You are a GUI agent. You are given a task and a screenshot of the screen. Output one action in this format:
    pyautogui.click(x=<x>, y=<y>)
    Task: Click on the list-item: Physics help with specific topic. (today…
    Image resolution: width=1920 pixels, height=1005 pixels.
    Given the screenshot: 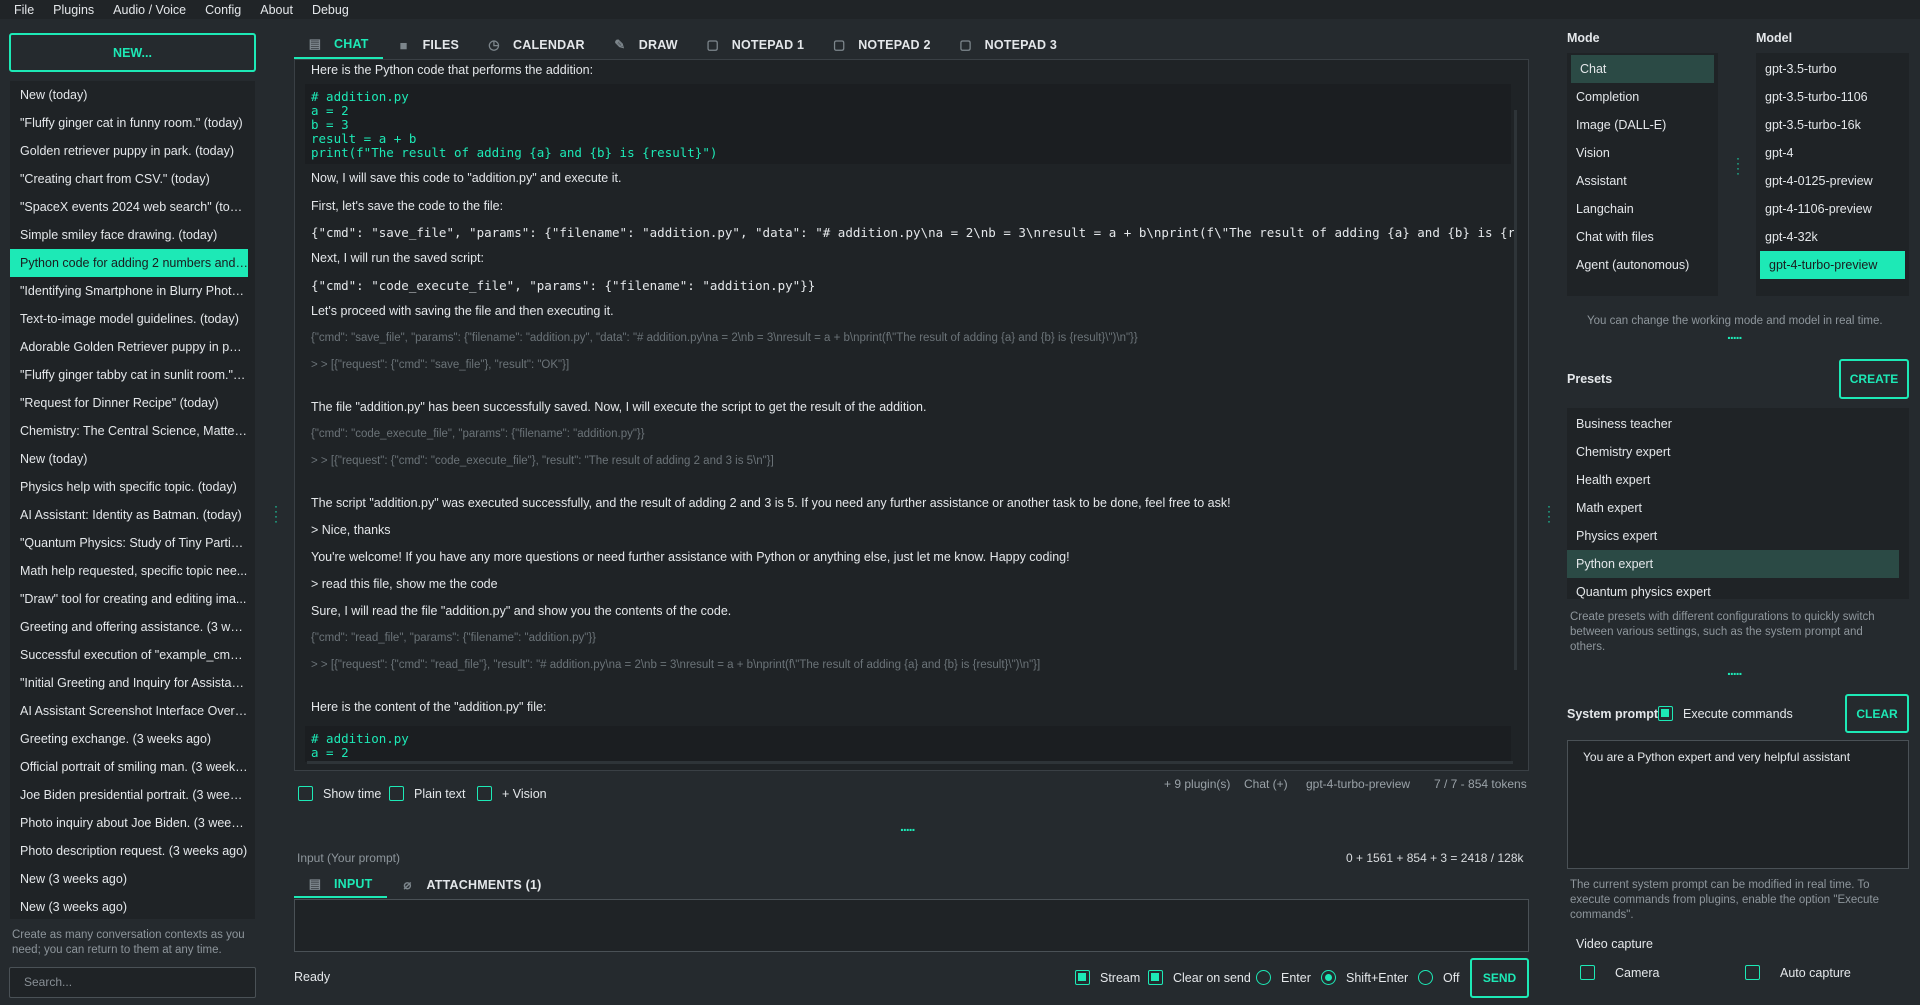 What is the action you would take?
    pyautogui.click(x=129, y=487)
    